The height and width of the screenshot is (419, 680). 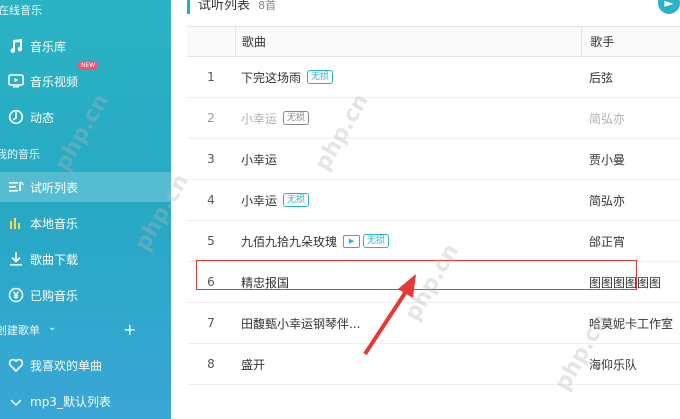 What do you see at coordinates (211, 77) in the screenshot?
I see `row-number: 1` at bounding box center [211, 77].